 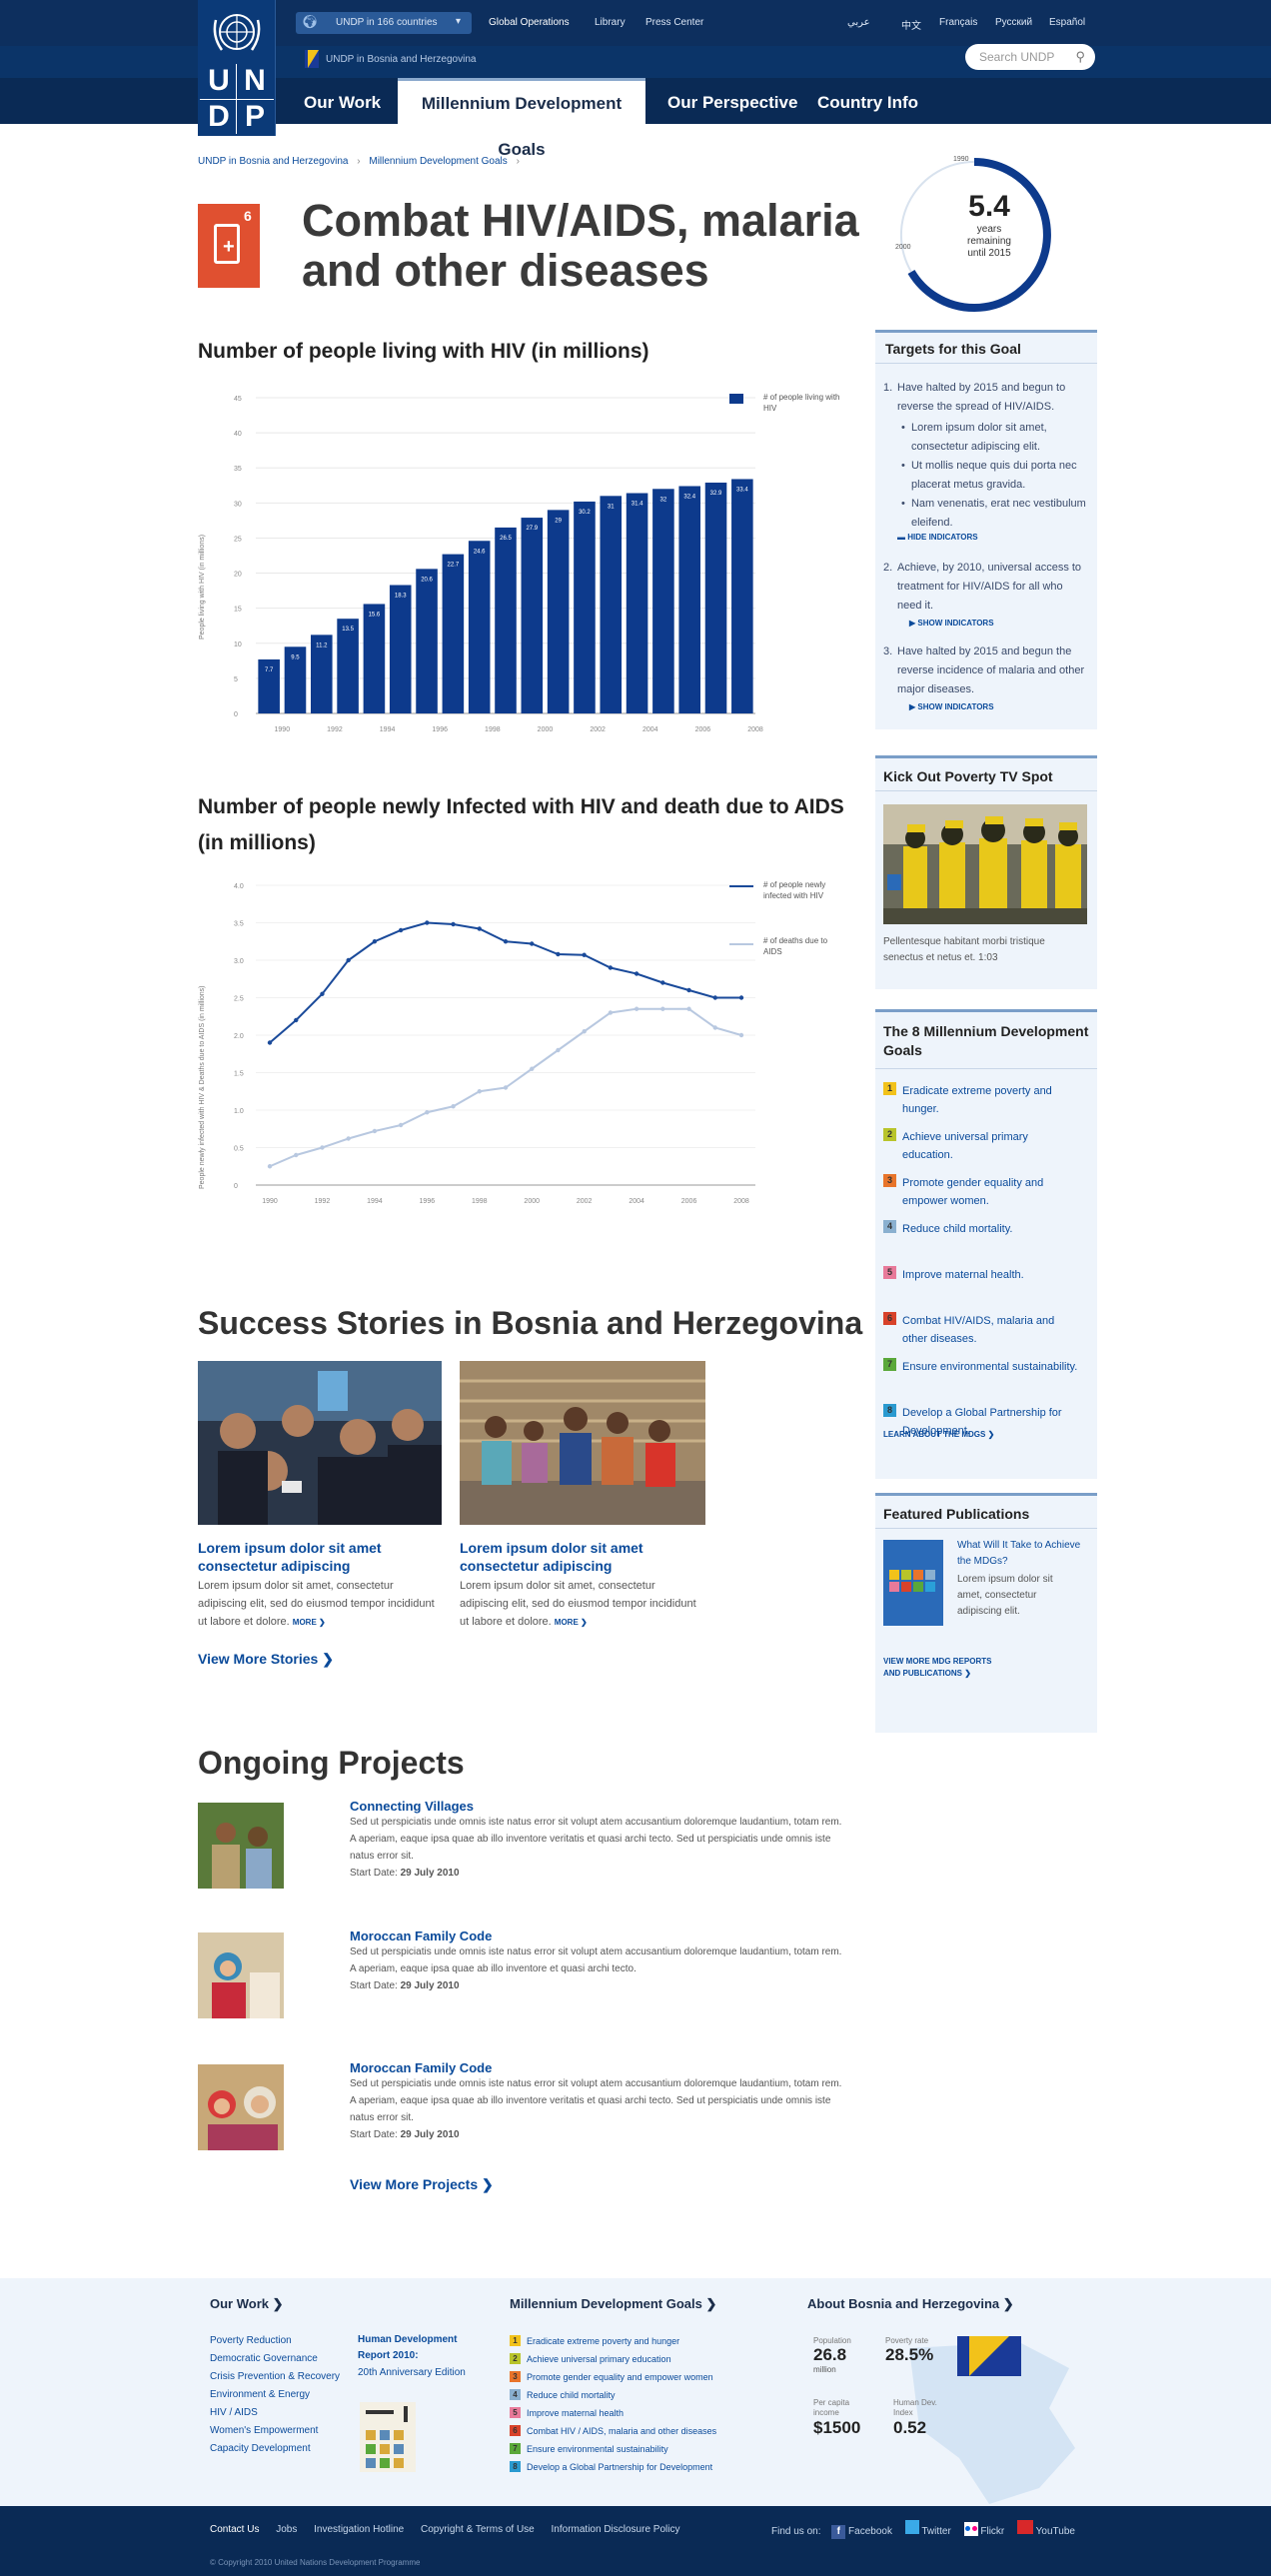 I want to click on chart2-title-line2: (in millions), so click(x=257, y=842).